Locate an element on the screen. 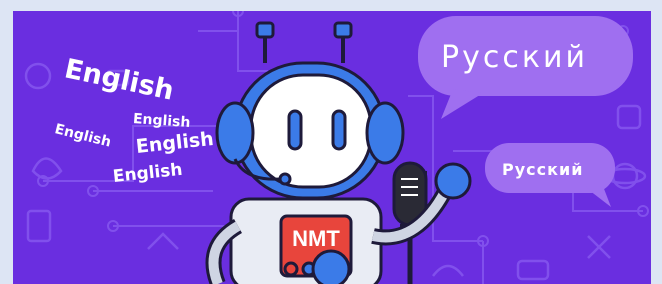  russian-word-small: Русский is located at coordinates (543, 169).